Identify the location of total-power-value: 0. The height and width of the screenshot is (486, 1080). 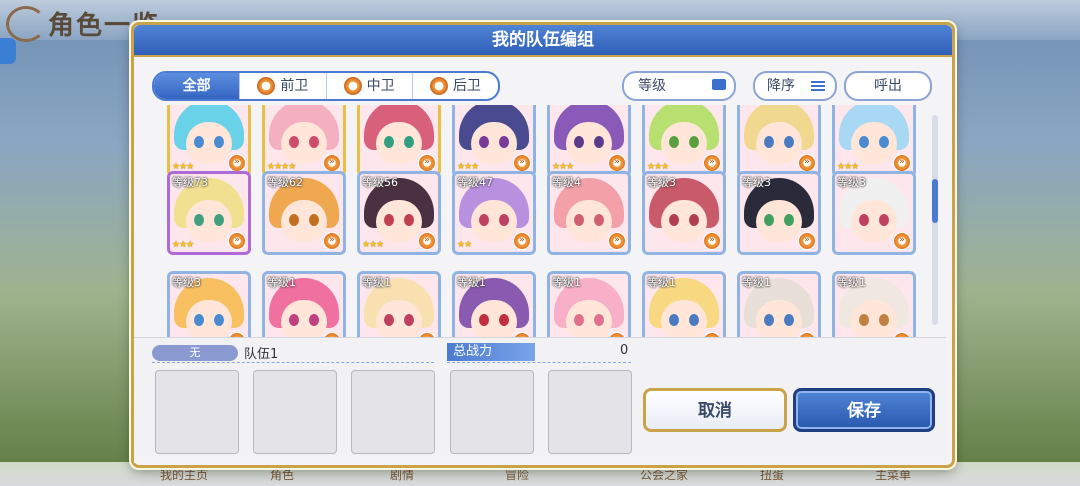
(624, 350).